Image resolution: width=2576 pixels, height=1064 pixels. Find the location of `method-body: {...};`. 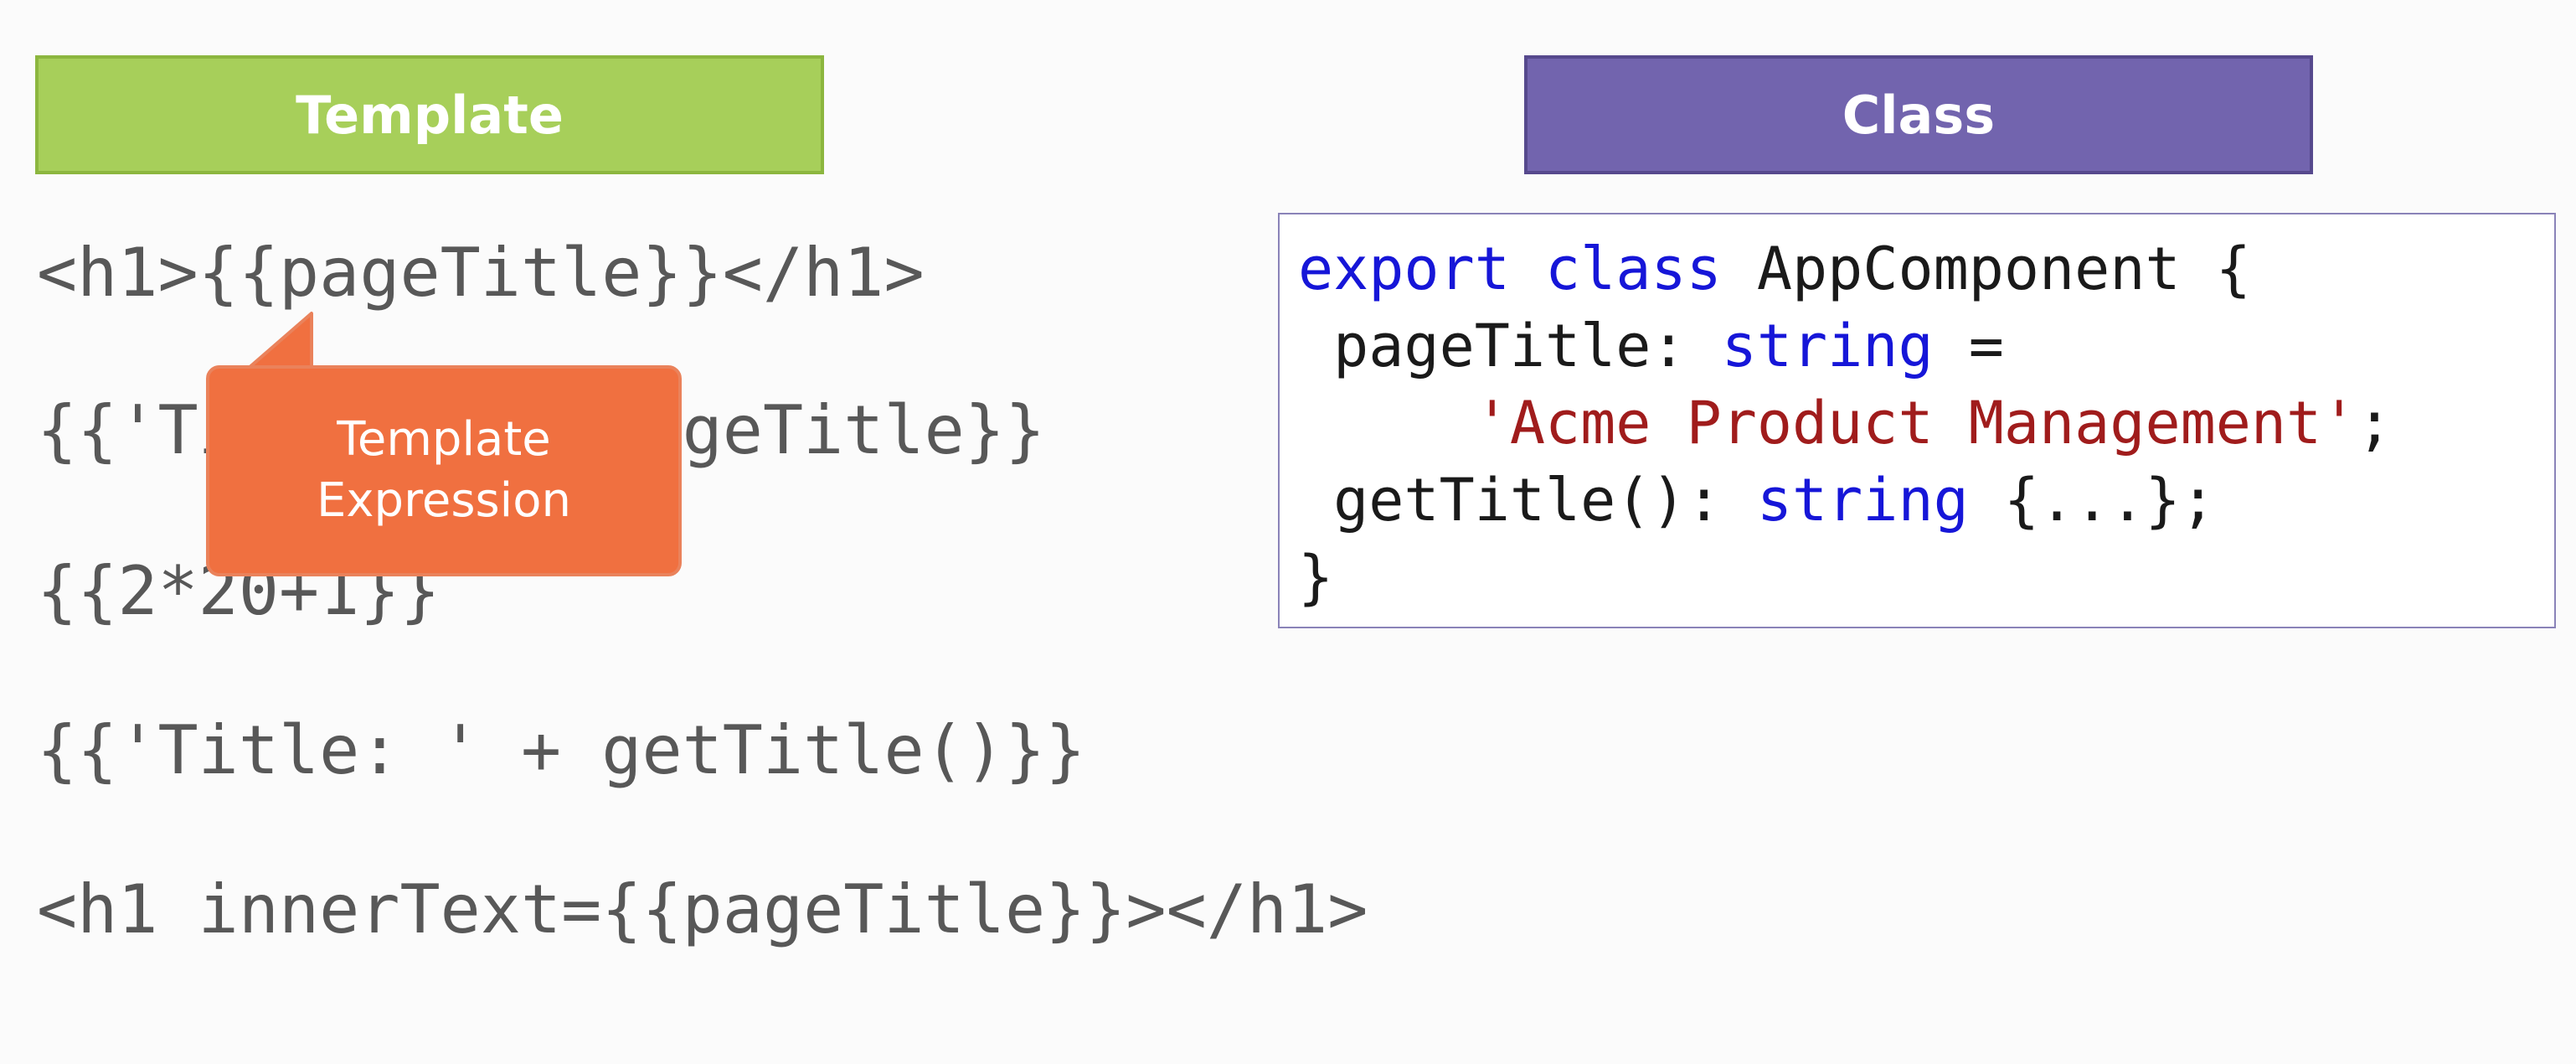

method-body: {...}; is located at coordinates (2092, 500).